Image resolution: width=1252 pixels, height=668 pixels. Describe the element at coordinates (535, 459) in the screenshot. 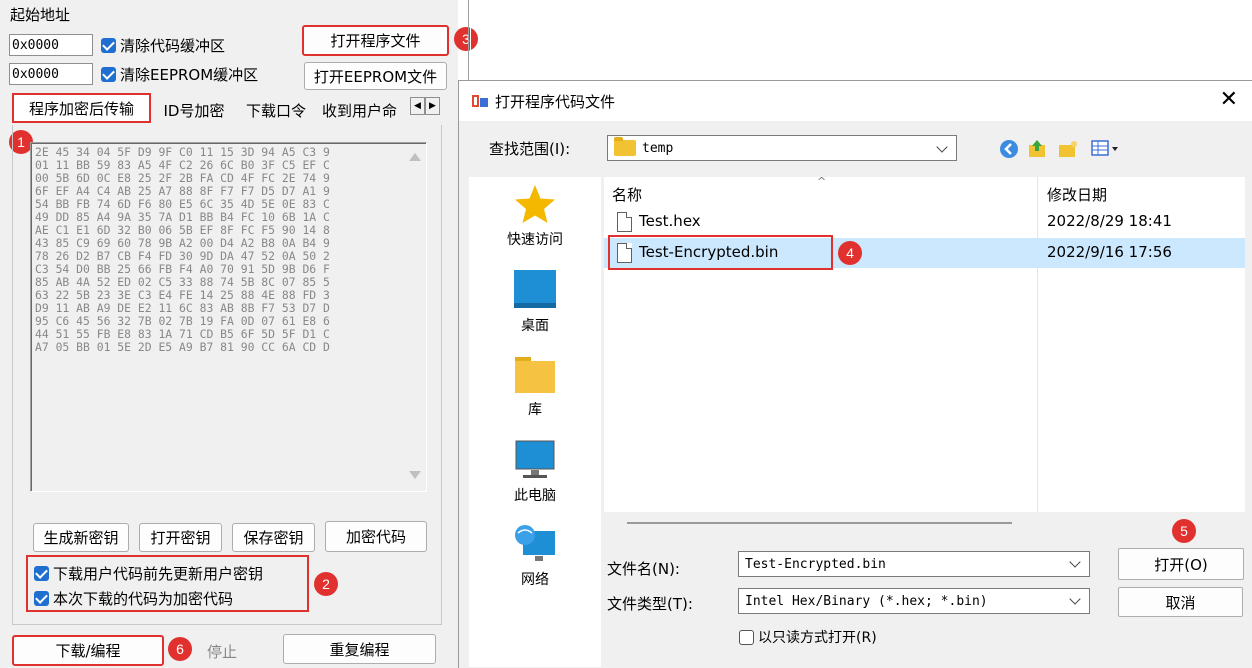

I see `computer-icon` at that location.